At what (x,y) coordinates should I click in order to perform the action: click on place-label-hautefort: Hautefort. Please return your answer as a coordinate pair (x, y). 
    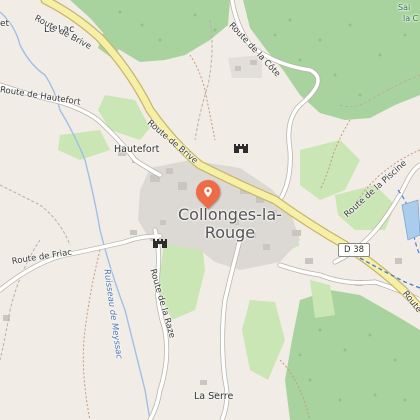
    Looking at the image, I should click on (137, 149).